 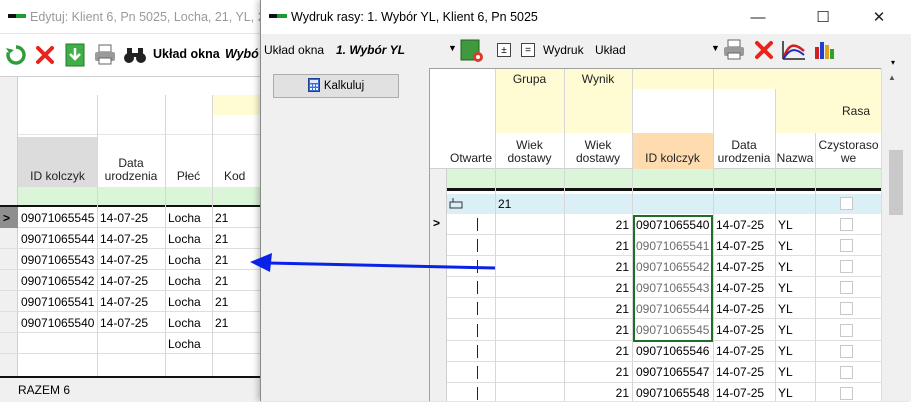 What do you see at coordinates (131, 162) in the screenshot?
I see `back-col-data: Data urodzenia` at bounding box center [131, 162].